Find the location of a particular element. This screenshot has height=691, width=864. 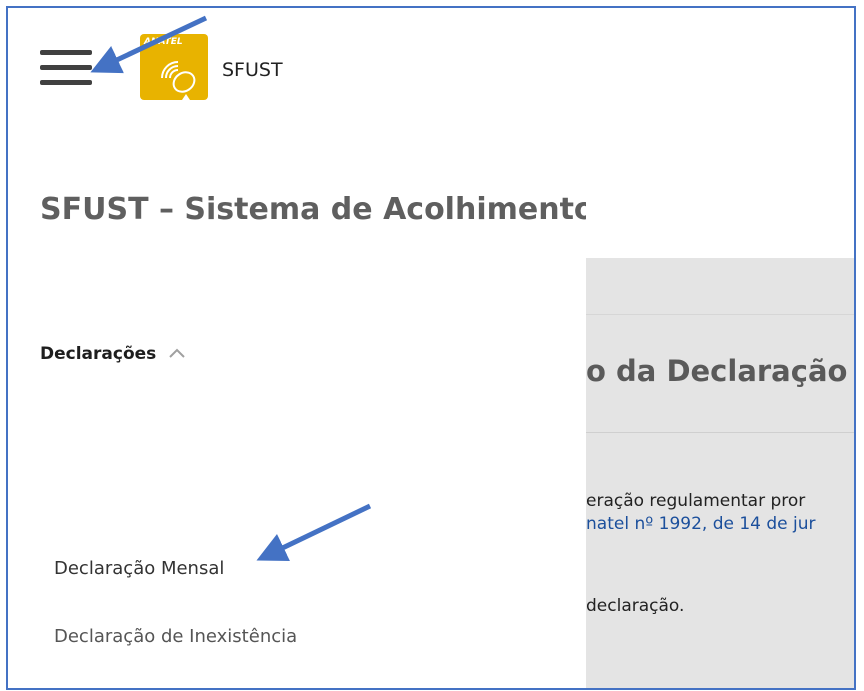

background-text-line: eração regulamentar pror is located at coordinates (696, 501).